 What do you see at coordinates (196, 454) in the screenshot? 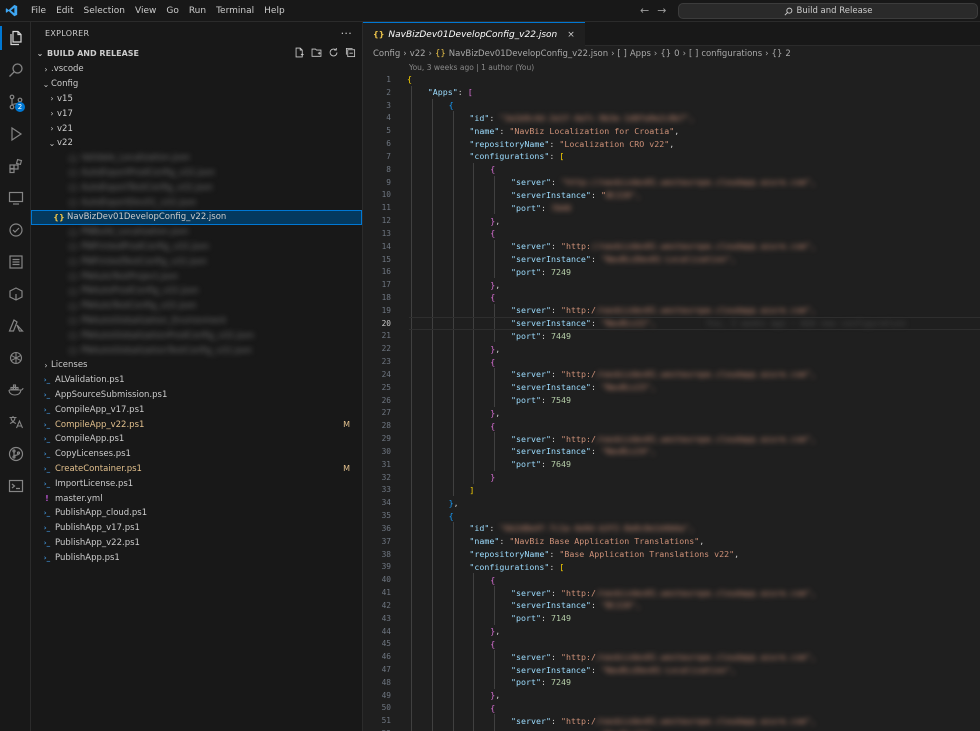
I see `file-item: ›_ CopyLicenses.ps1` at bounding box center [196, 454].